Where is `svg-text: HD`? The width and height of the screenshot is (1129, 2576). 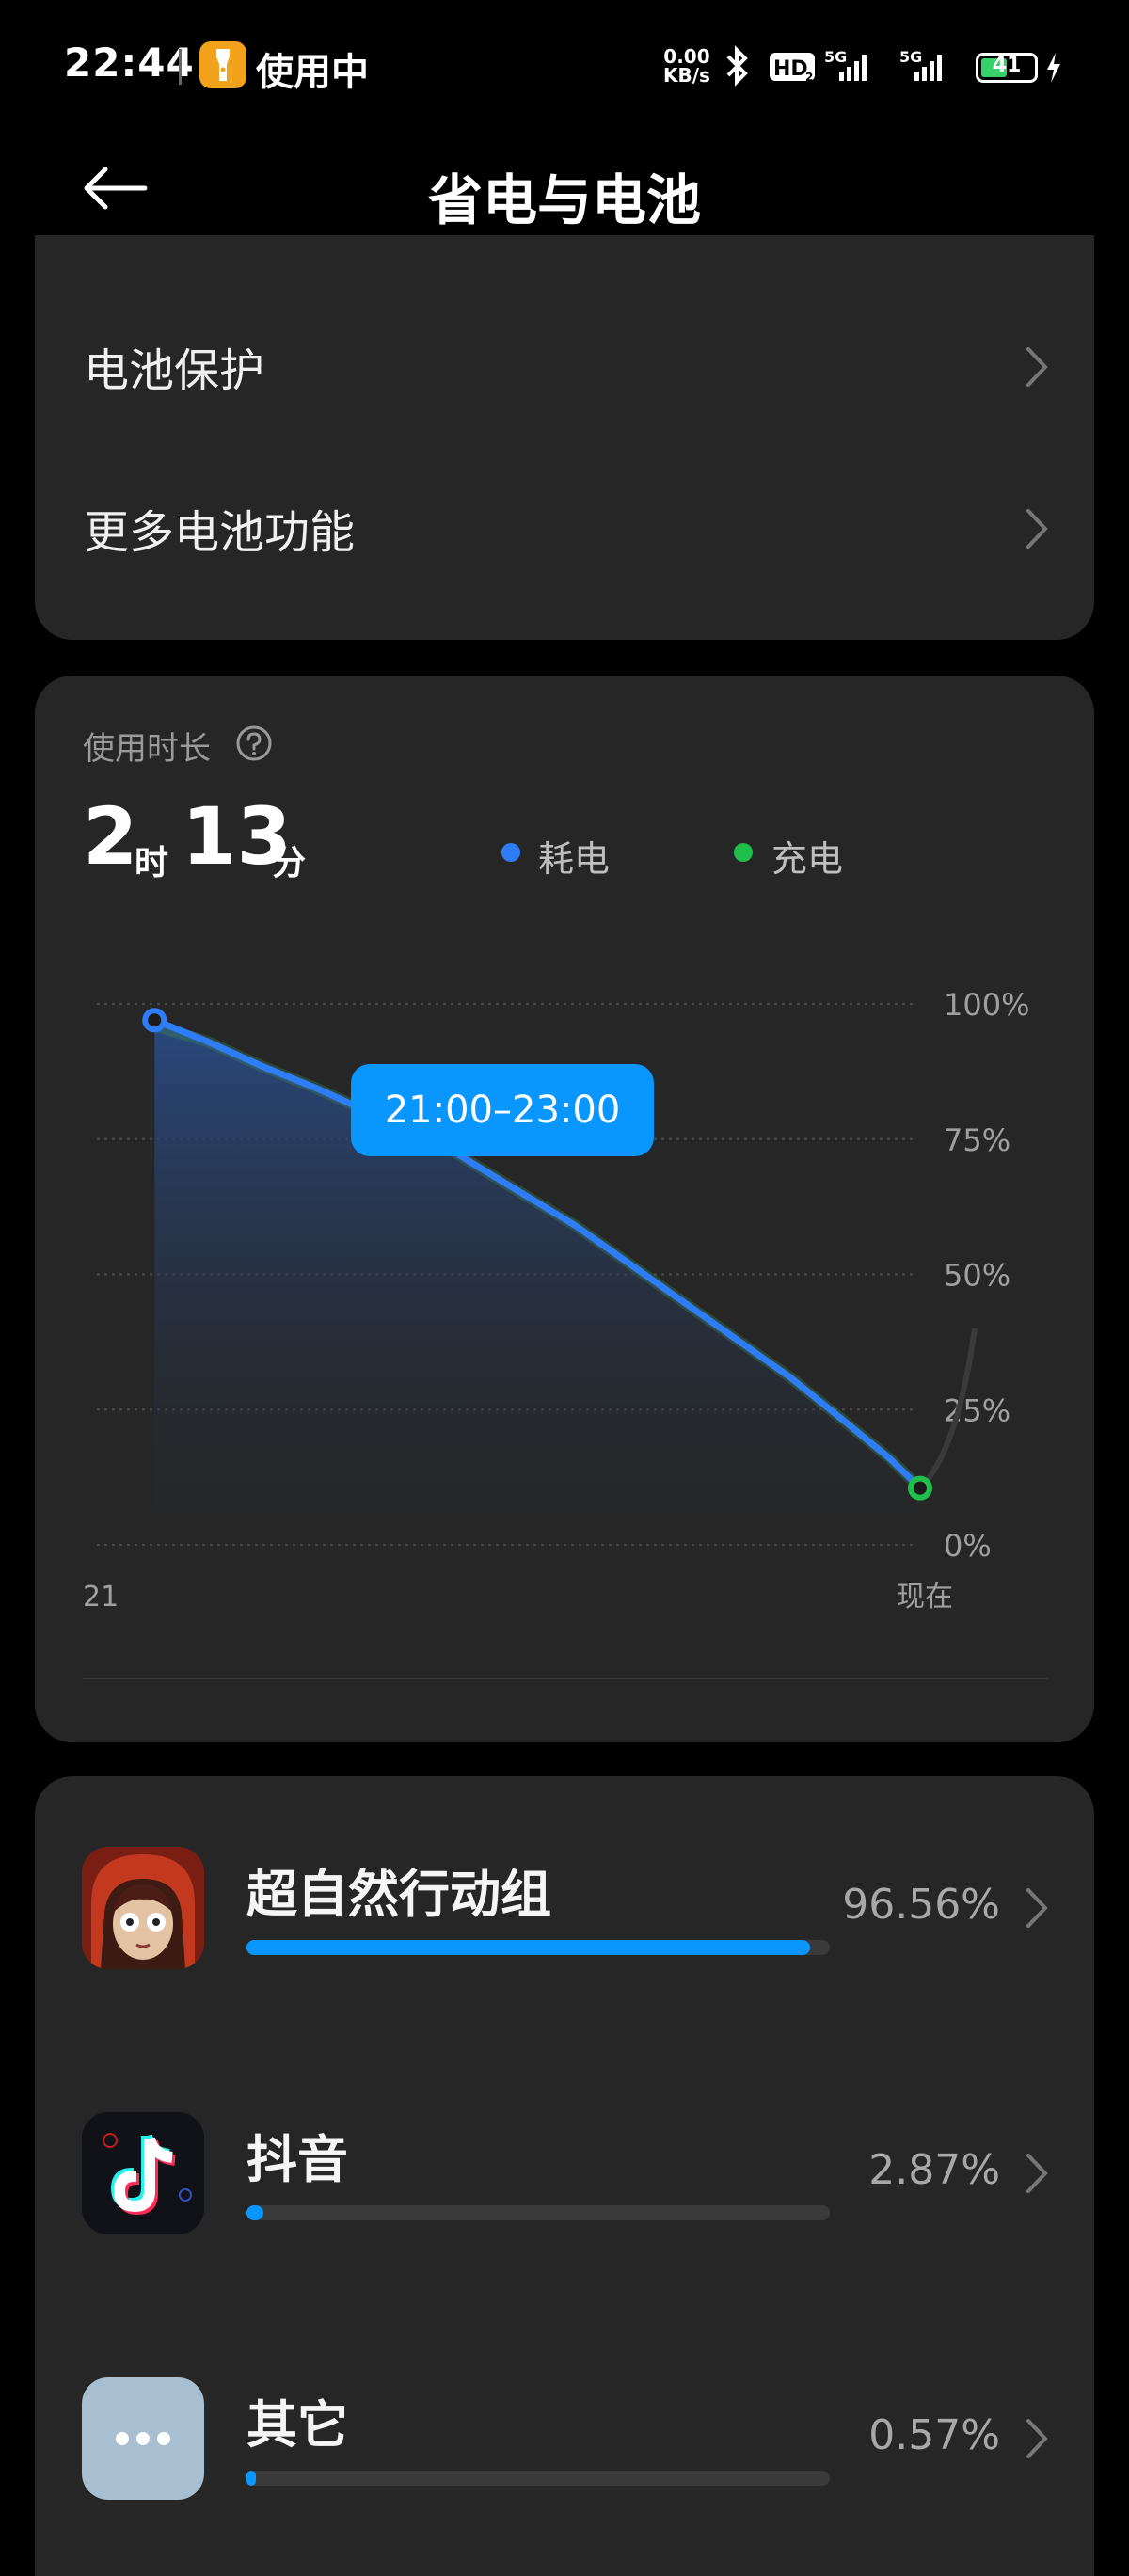
svg-text: HD is located at coordinates (790, 69).